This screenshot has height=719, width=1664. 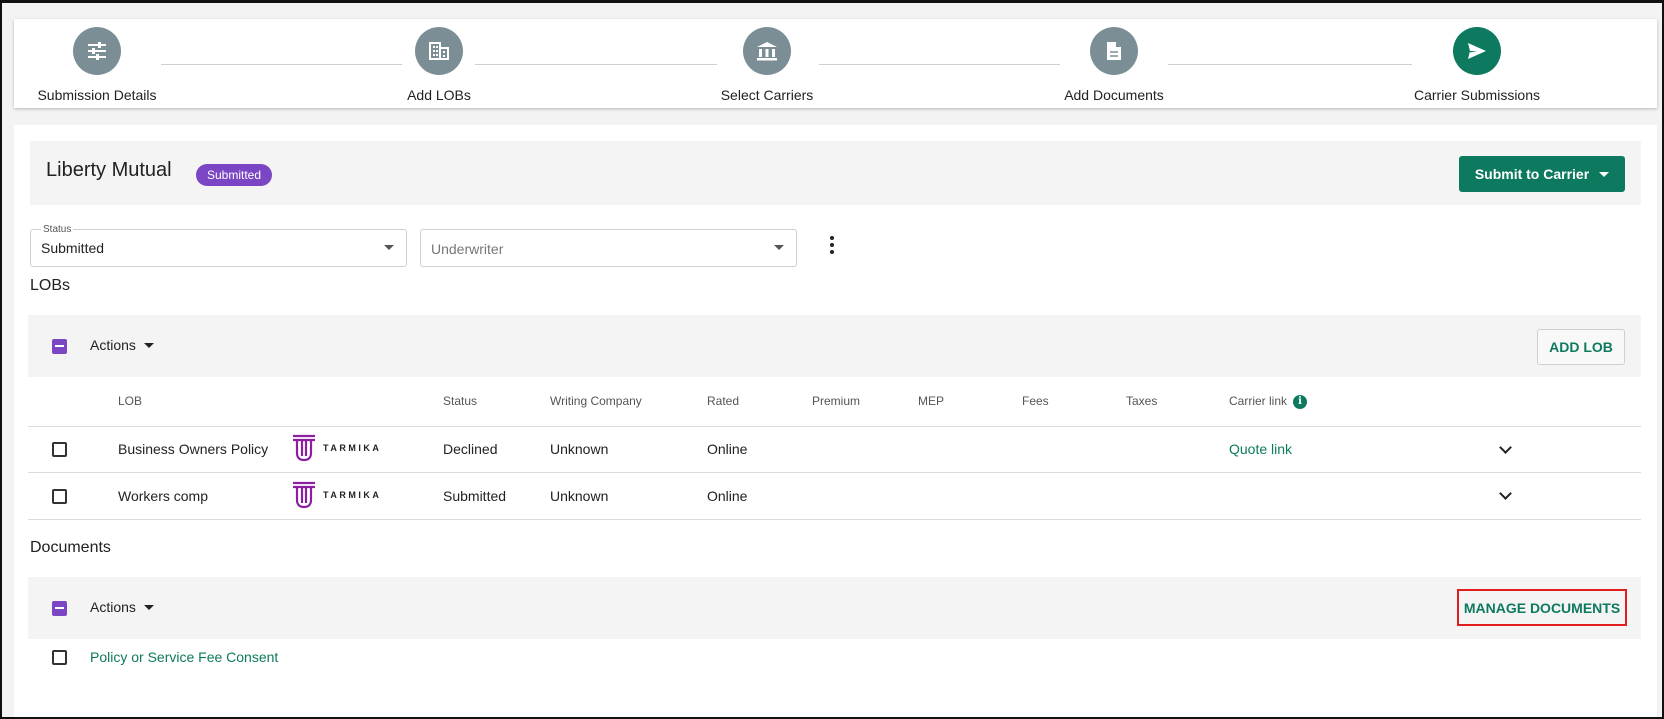 I want to click on documents-section-title: Documents, so click(x=70, y=547).